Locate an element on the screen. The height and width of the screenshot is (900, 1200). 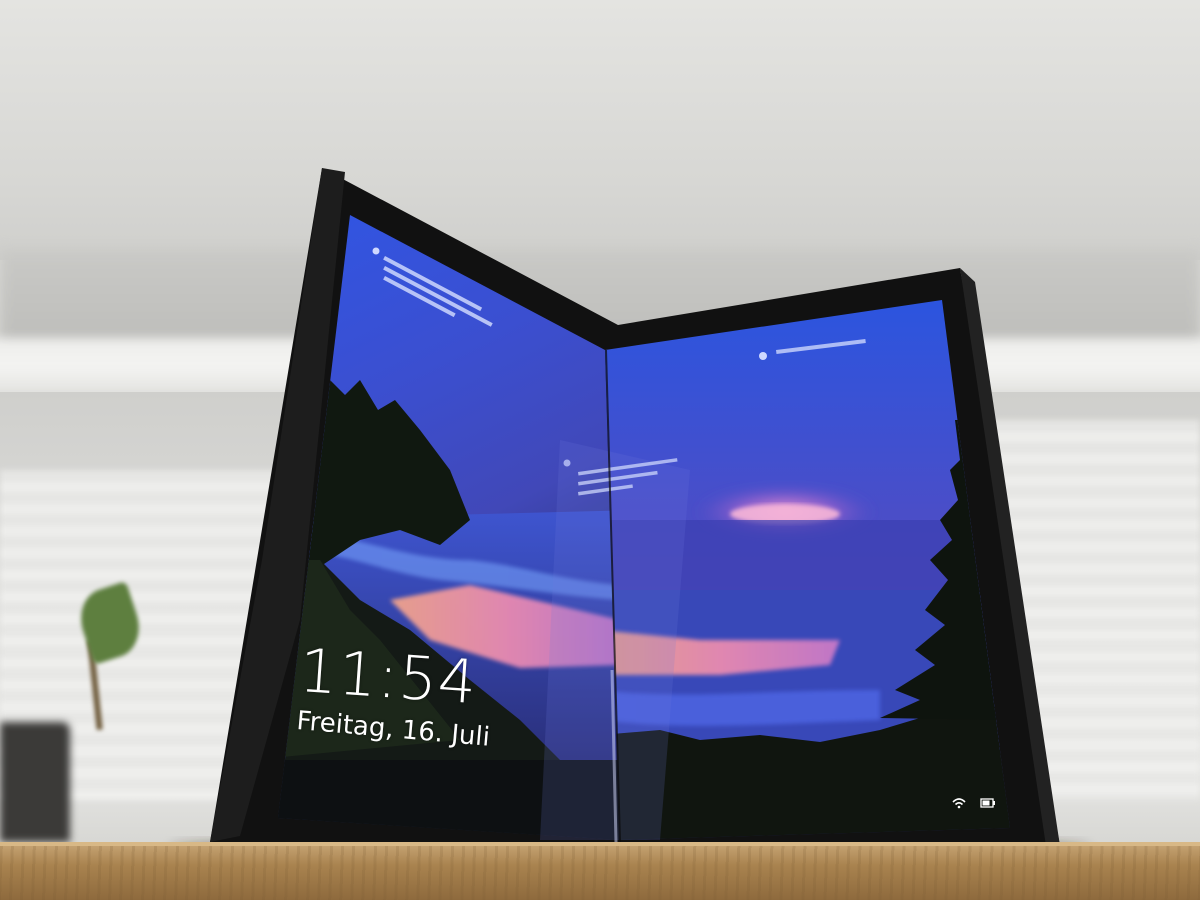
wifi-icon is located at coordinates (959, 803).